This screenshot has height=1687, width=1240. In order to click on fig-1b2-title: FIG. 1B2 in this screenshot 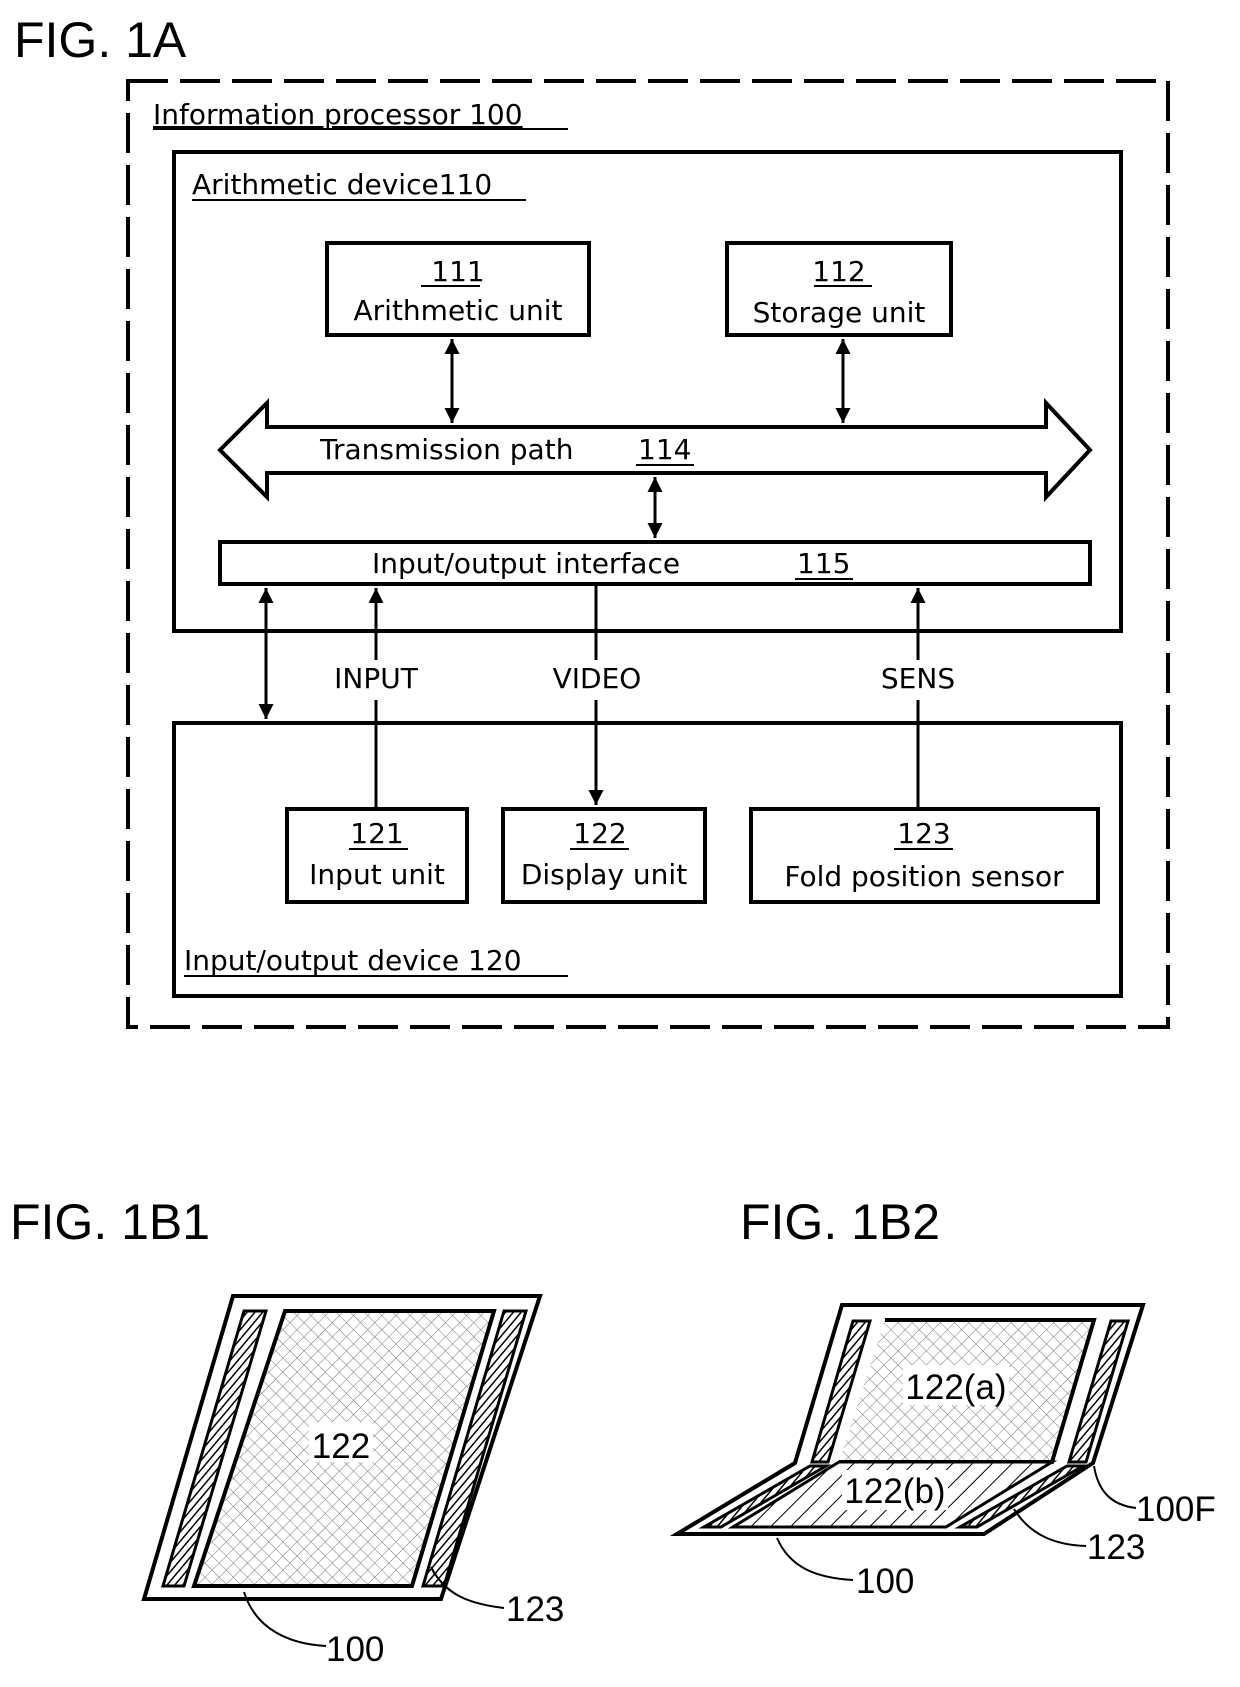, I will do `click(840, 1222)`.